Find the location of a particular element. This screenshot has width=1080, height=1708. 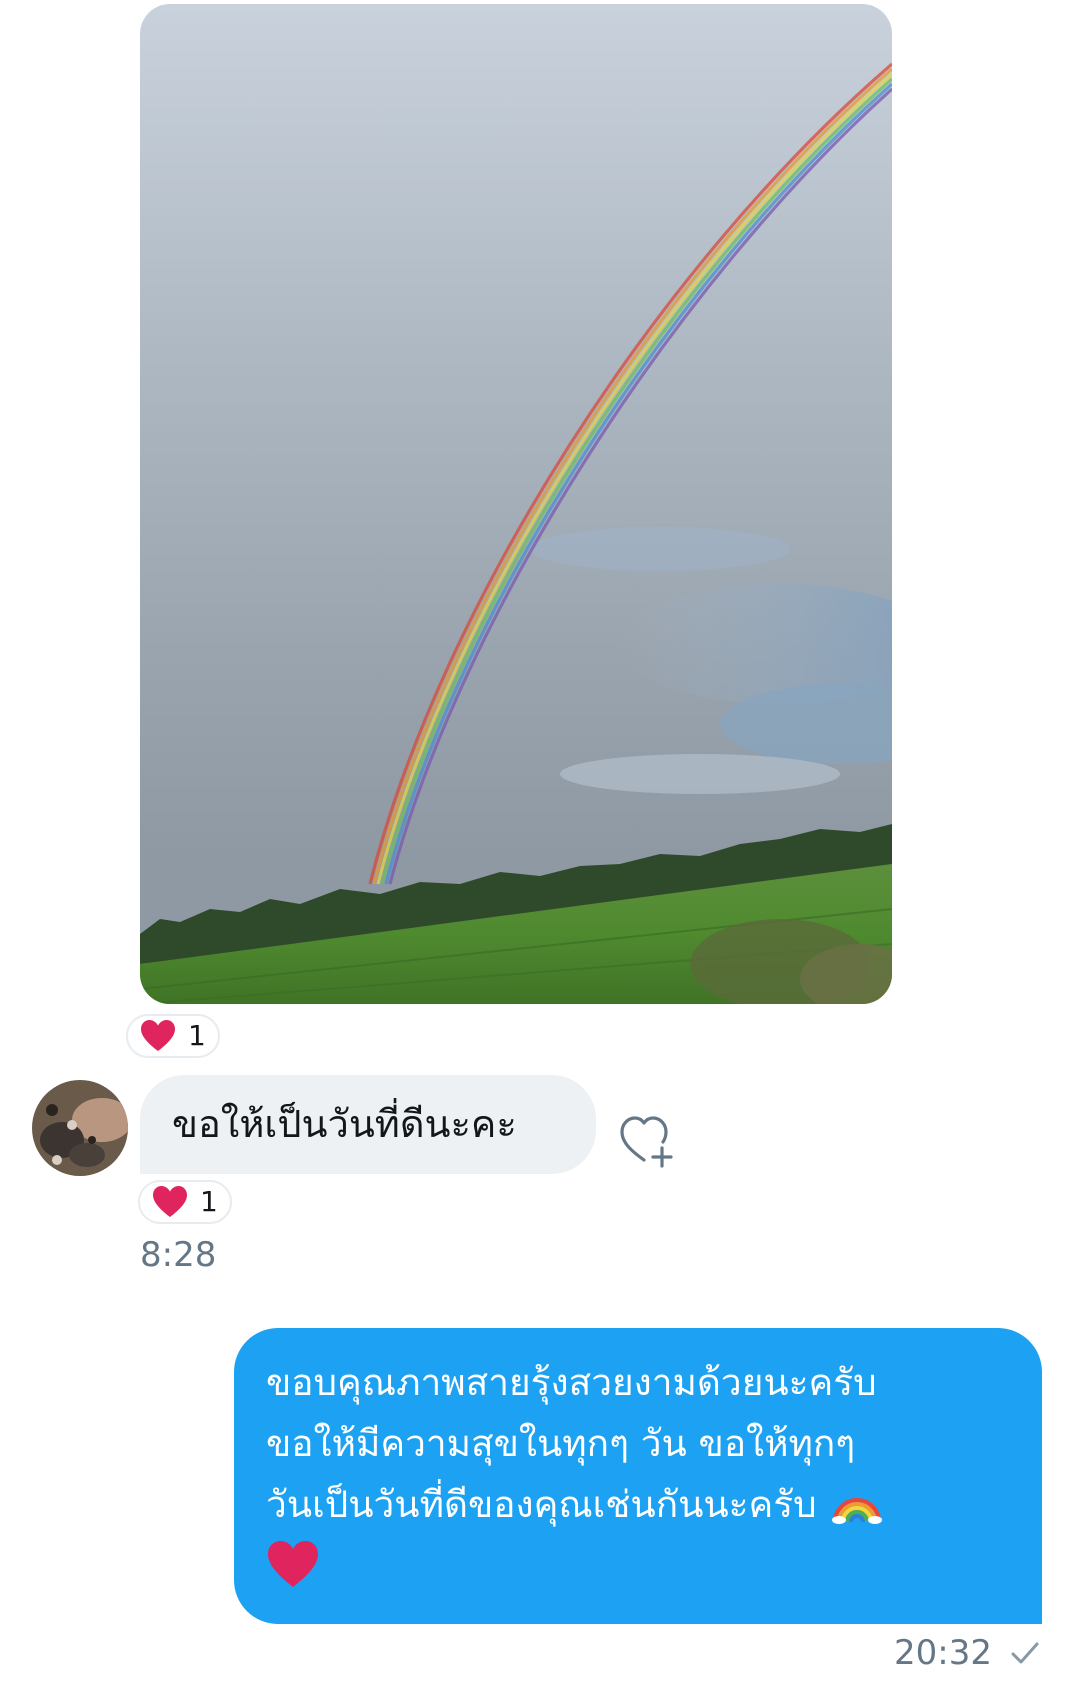

sent-message-line: ขอบคุณภาพสายรุ้งสวยงามด้วยนะครับ is located at coordinates (634, 1382).